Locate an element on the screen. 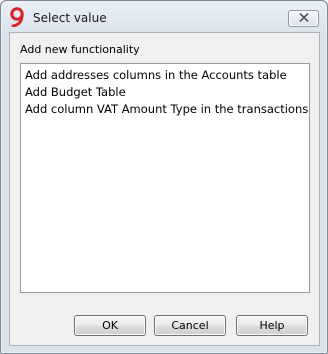 This screenshot has width=328, height=354. close-icon is located at coordinates (303, 18).